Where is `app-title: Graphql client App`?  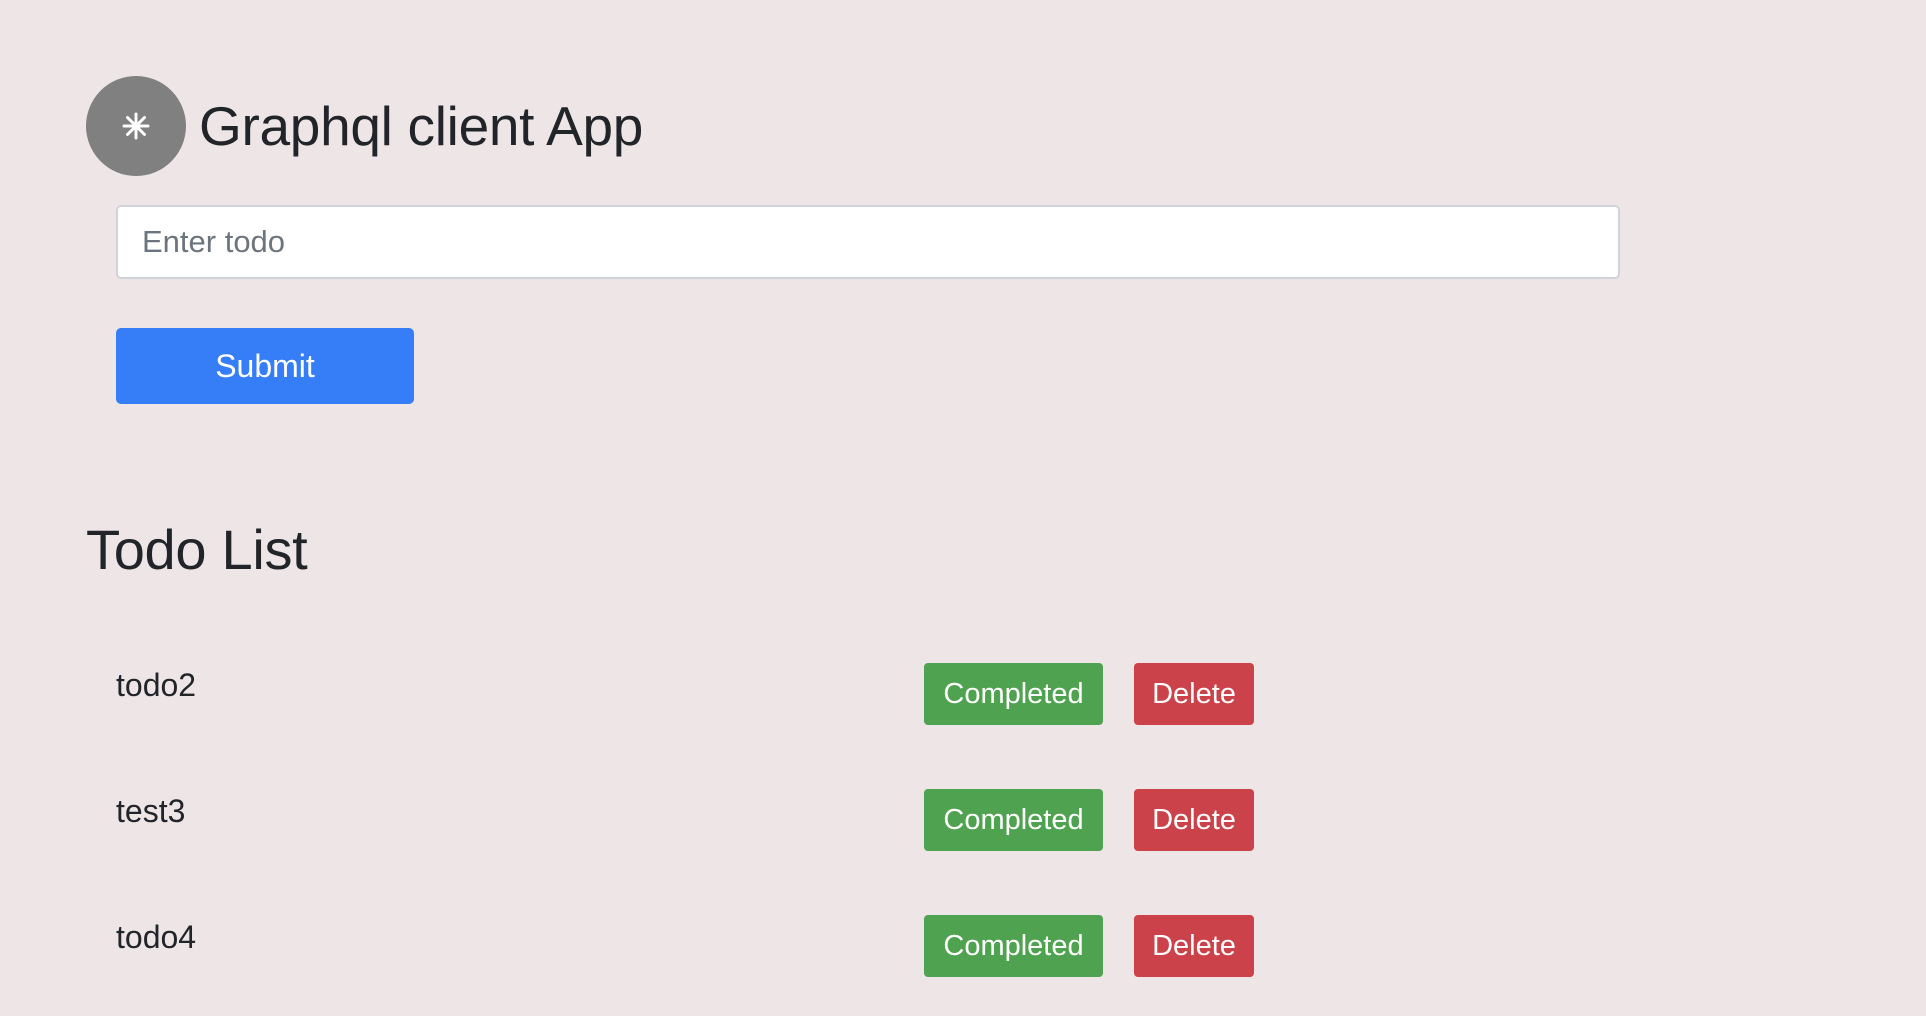
app-title: Graphql client App is located at coordinates (421, 125).